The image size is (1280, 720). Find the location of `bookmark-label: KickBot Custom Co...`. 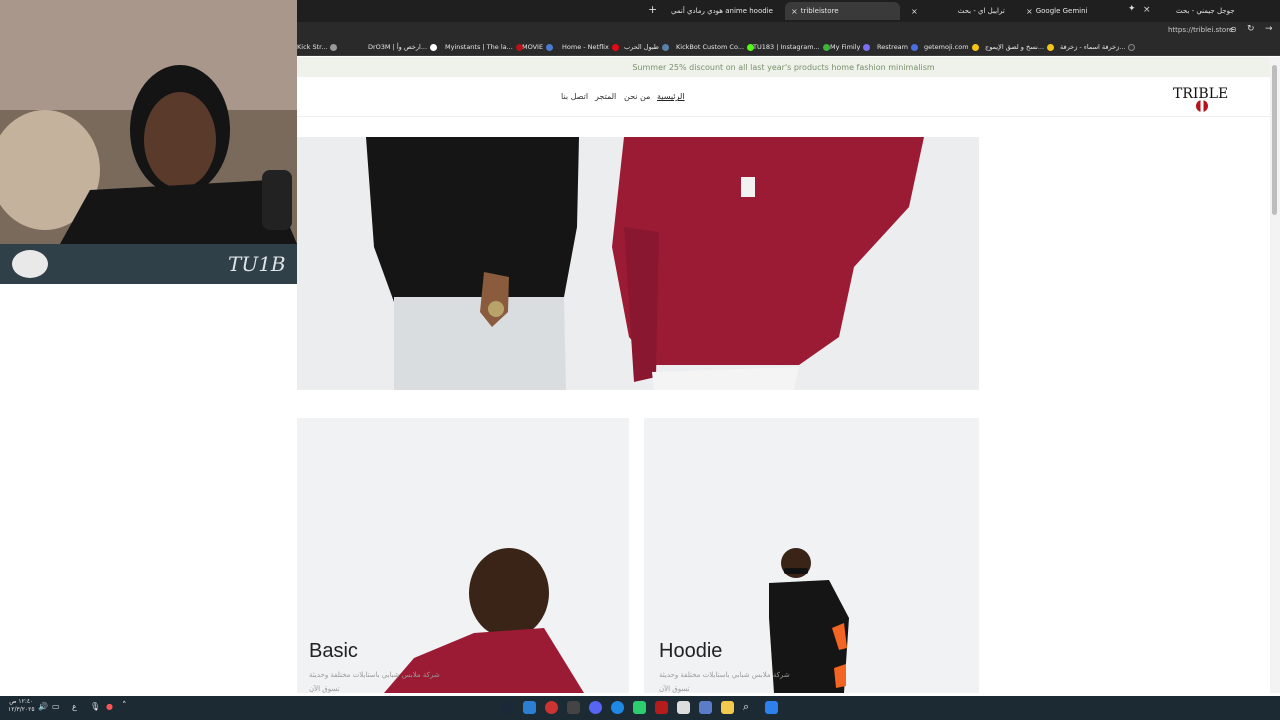

bookmark-label: KickBot Custom Co... is located at coordinates (710, 47).